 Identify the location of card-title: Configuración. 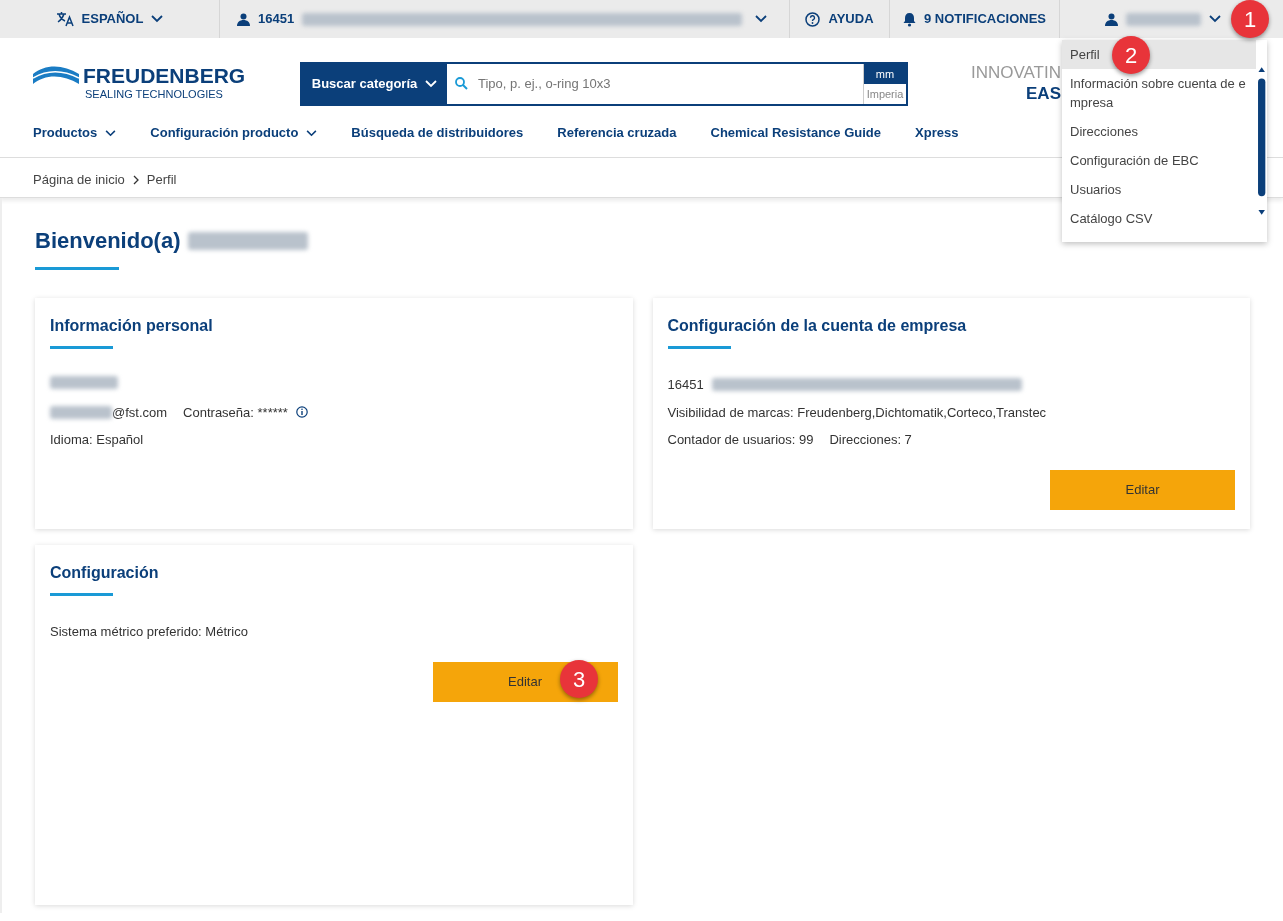
(105, 573).